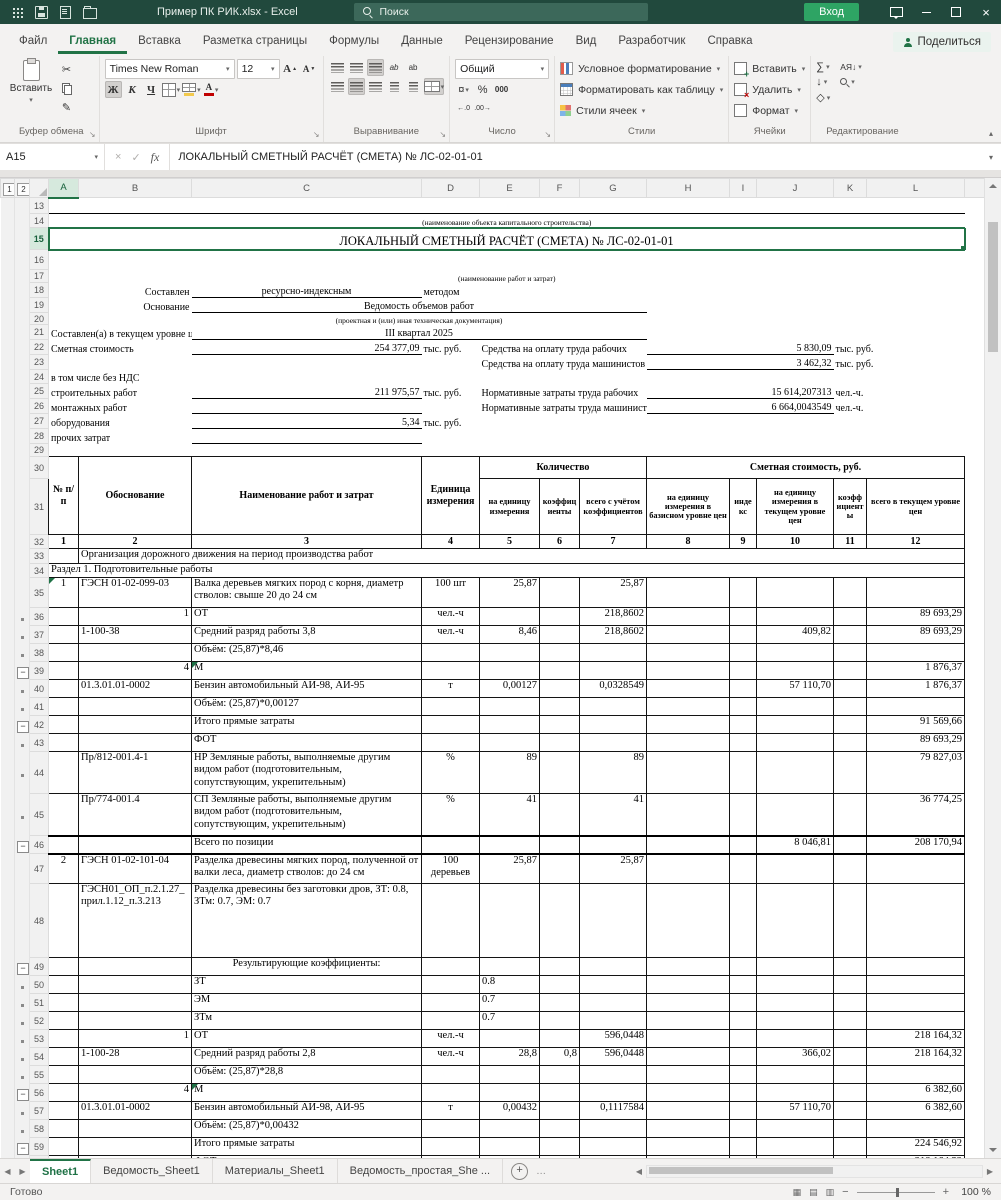 The width and height of the screenshot is (1001, 1200). I want to click on row-header: 24, so click(39, 376).